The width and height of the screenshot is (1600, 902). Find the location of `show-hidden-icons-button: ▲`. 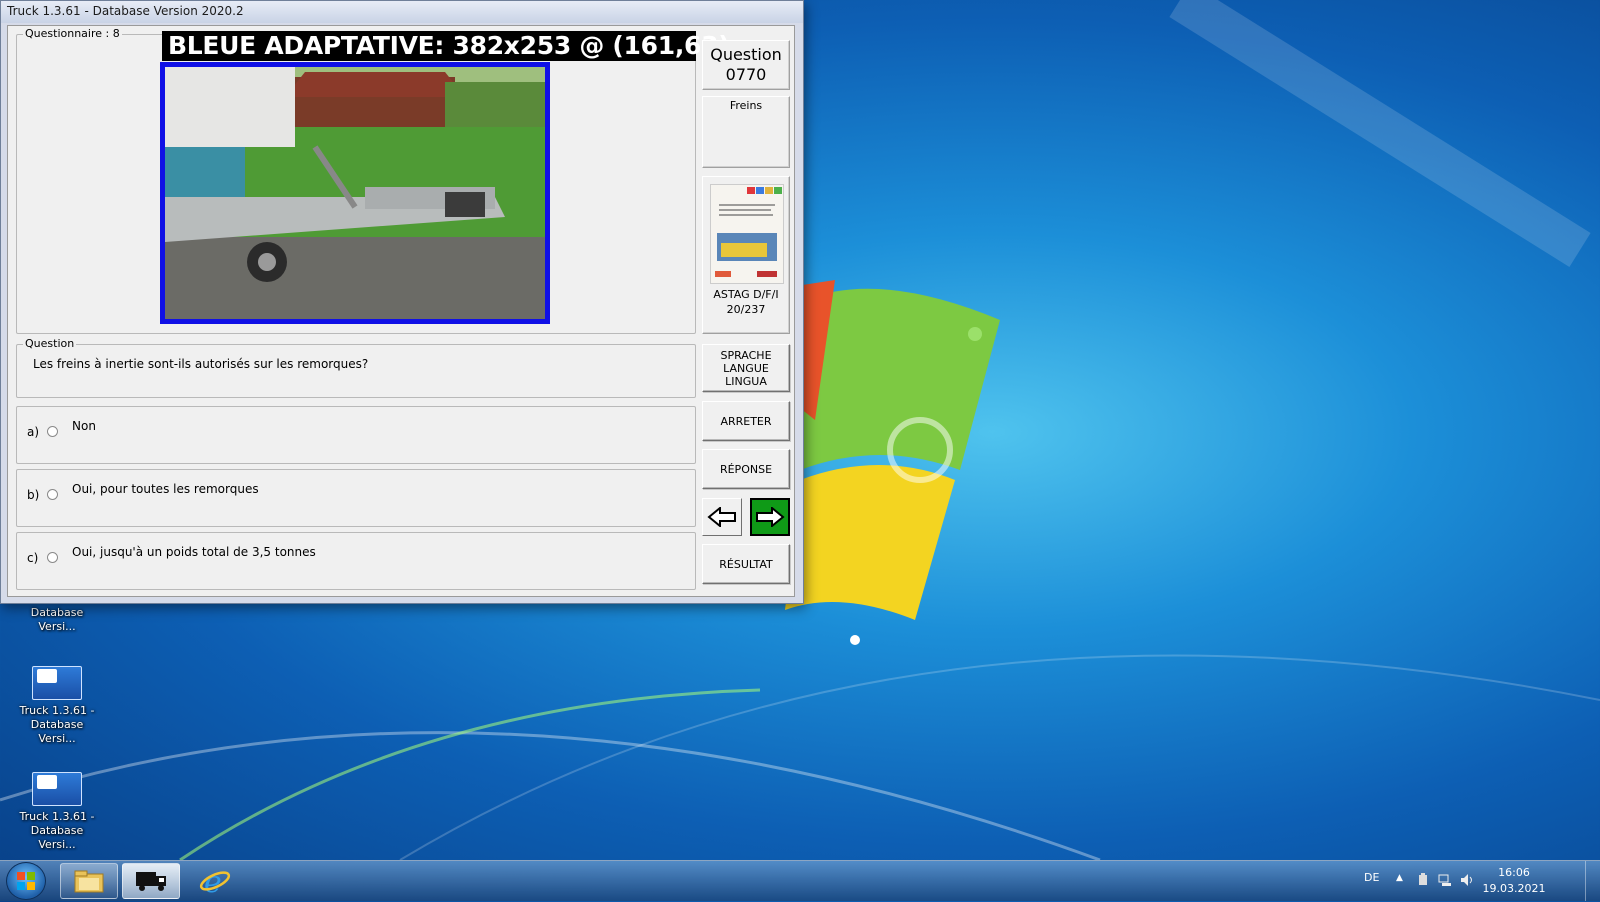

show-hidden-icons-button: ▲ is located at coordinates (1399, 878).